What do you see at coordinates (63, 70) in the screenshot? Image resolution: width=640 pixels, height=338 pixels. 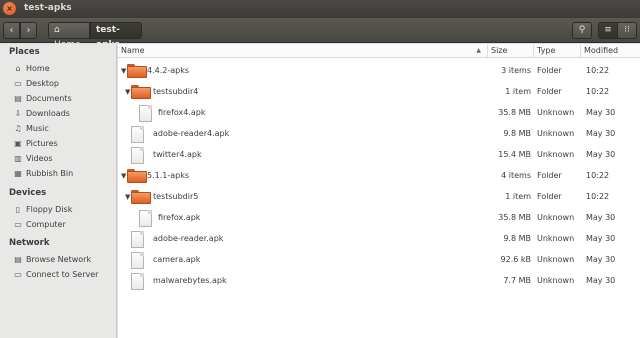 I see `sidebar-item-home: ⌂ Home` at bounding box center [63, 70].